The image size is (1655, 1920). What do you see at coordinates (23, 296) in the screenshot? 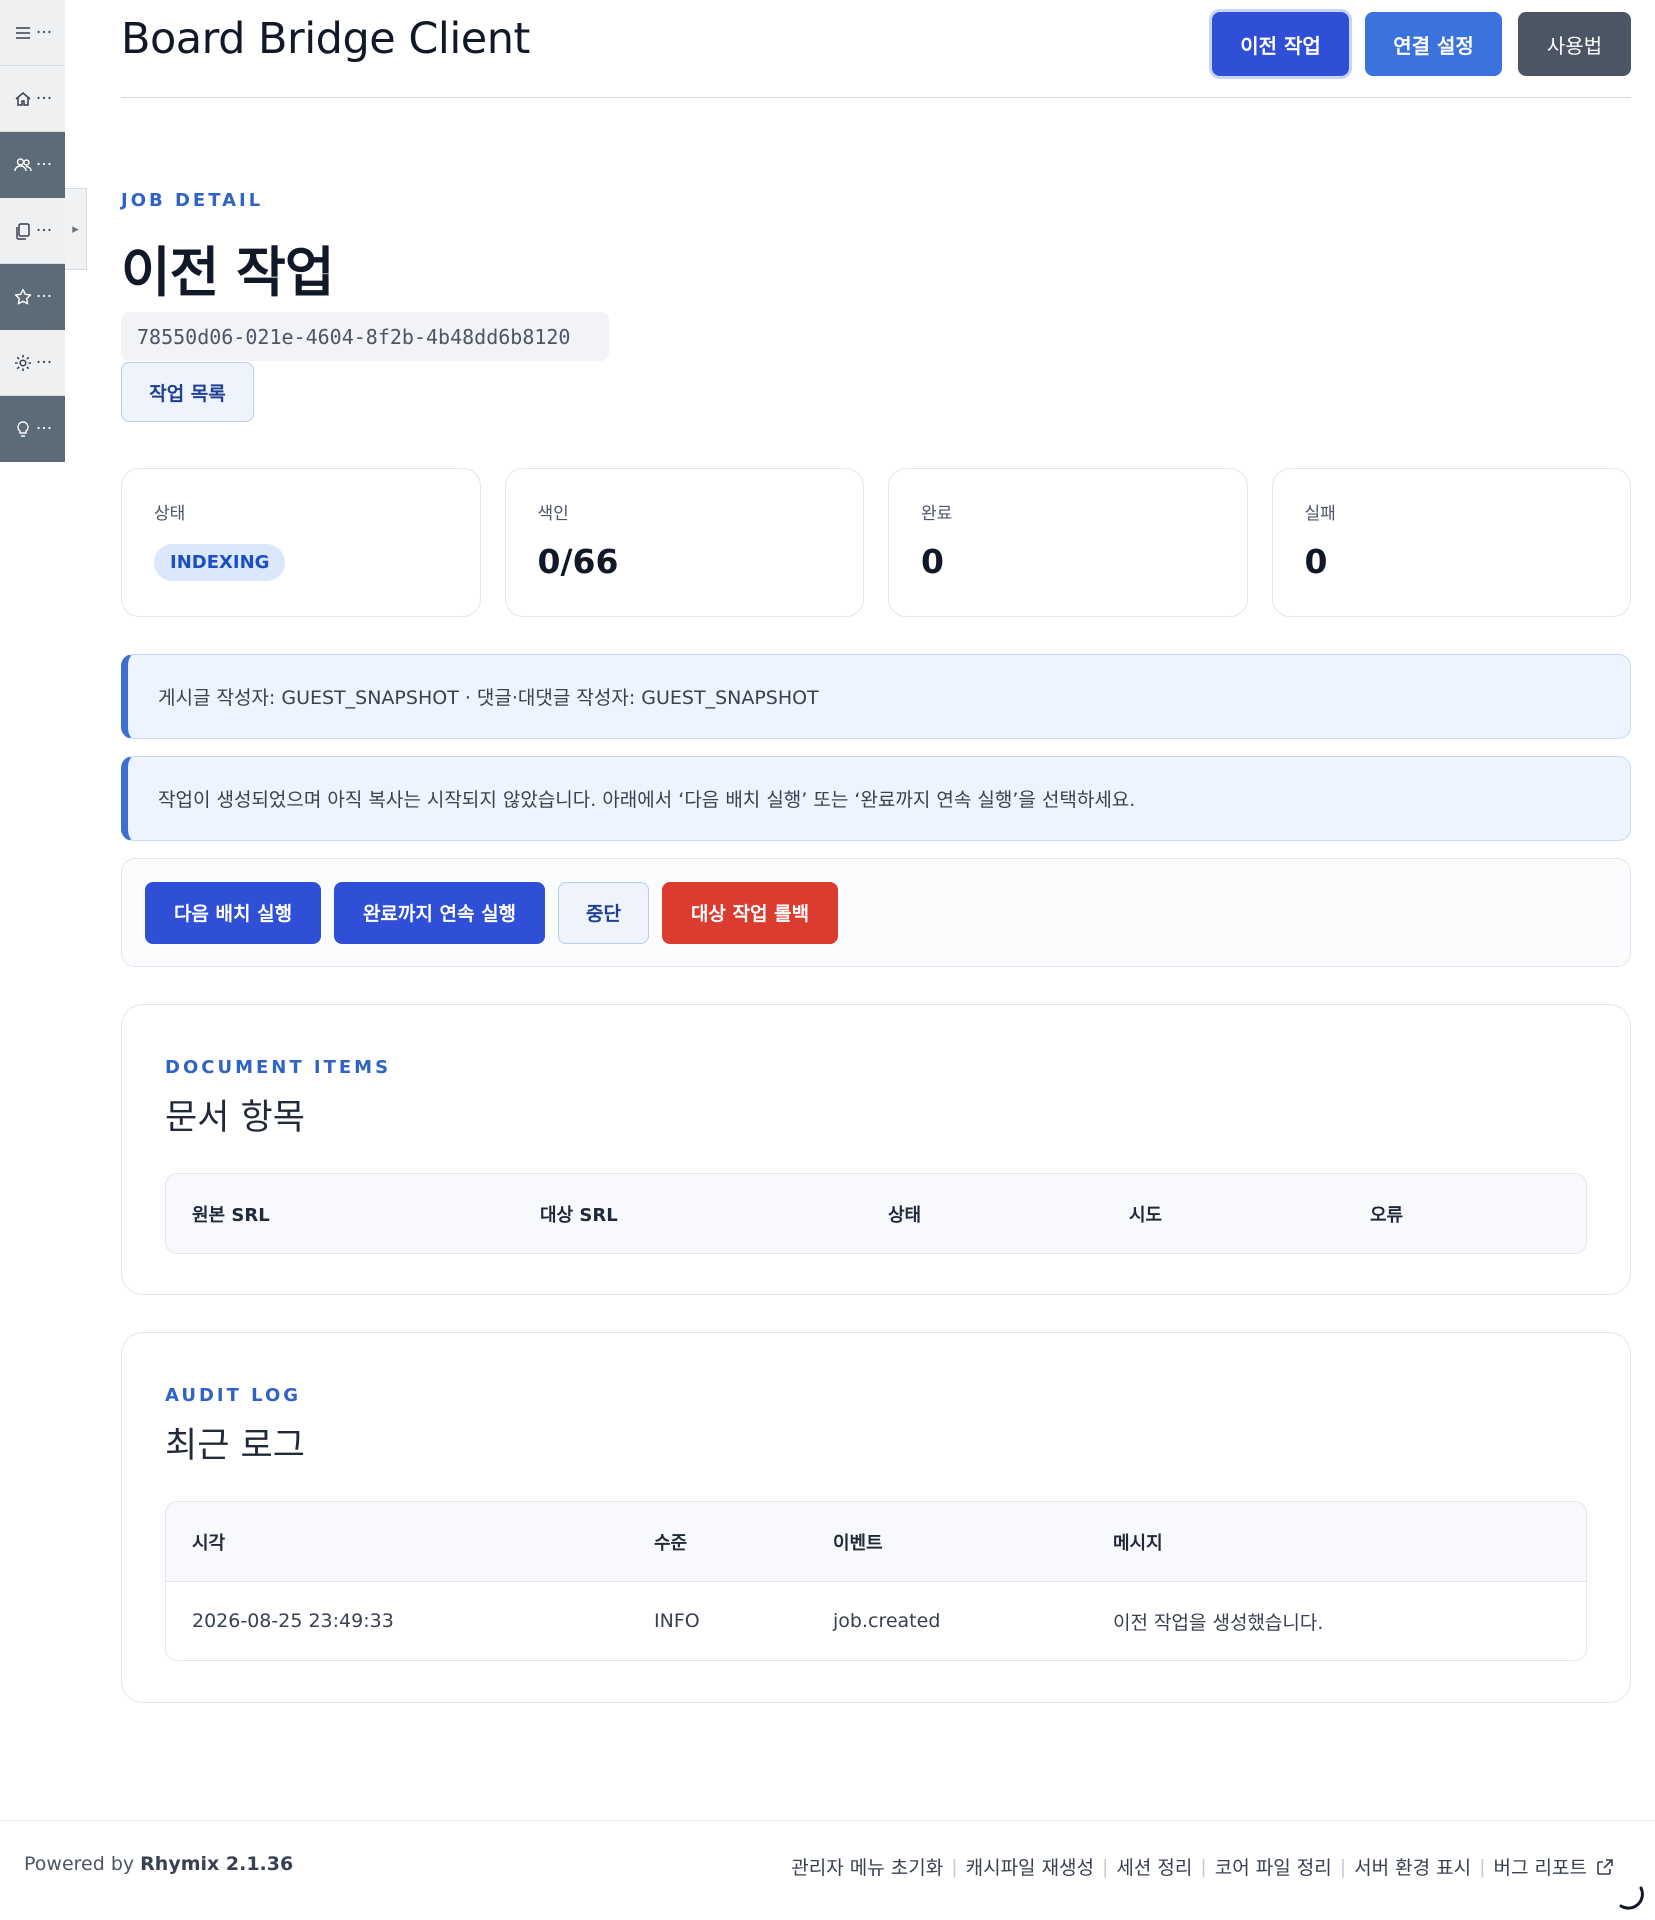
I see `star-icon` at bounding box center [23, 296].